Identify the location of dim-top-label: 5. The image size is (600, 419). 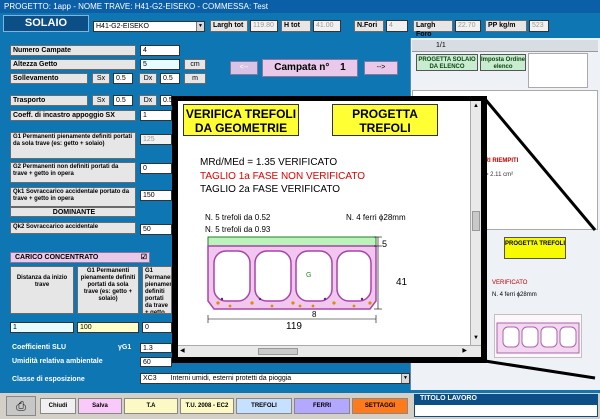
(384, 244).